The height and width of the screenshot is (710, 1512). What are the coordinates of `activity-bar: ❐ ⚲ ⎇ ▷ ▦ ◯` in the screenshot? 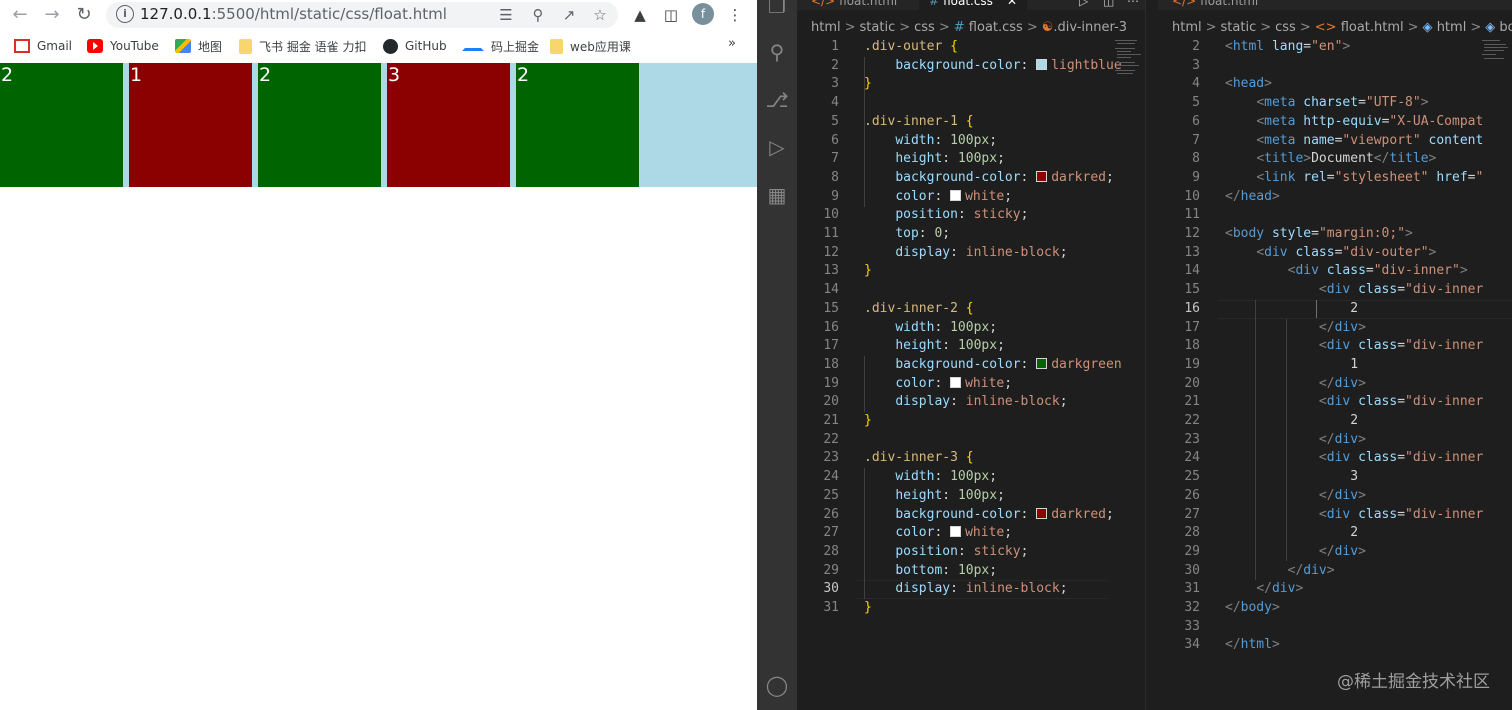 It's located at (777, 355).